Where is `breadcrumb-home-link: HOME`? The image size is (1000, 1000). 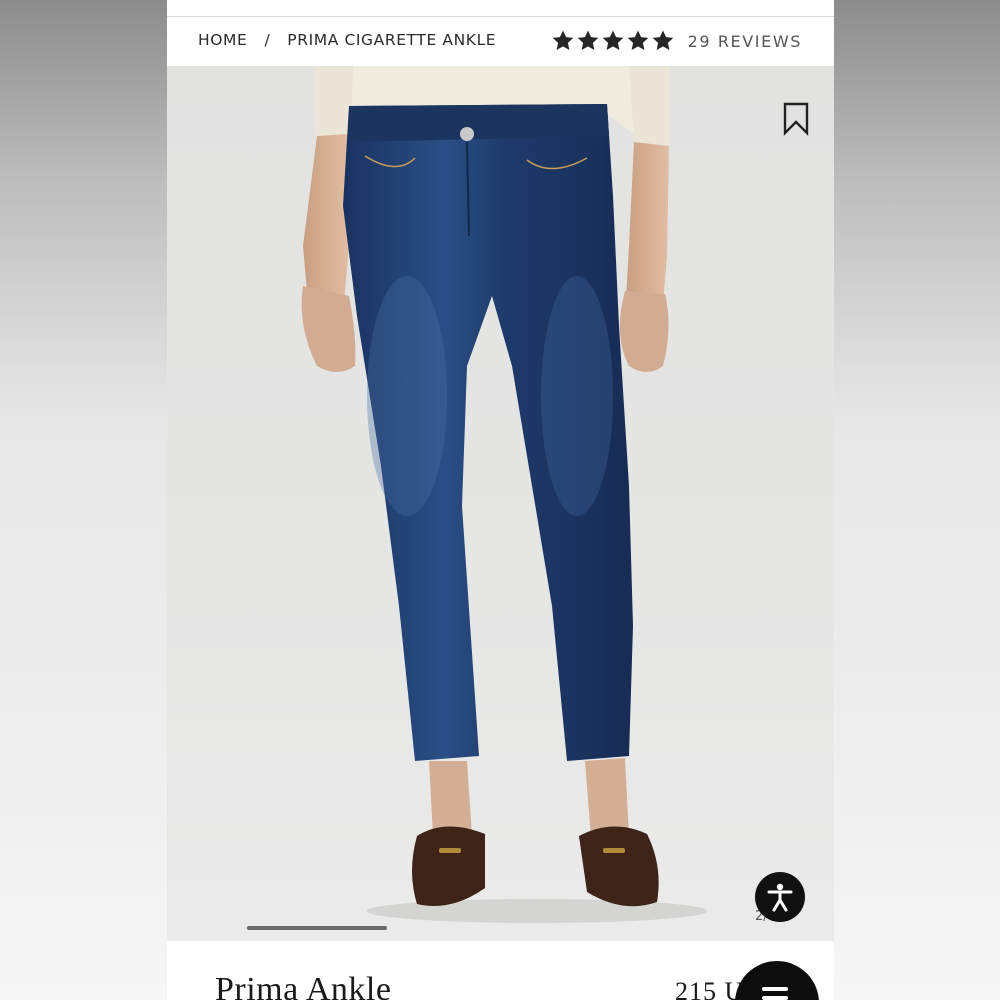 breadcrumb-home-link: HOME is located at coordinates (222, 40).